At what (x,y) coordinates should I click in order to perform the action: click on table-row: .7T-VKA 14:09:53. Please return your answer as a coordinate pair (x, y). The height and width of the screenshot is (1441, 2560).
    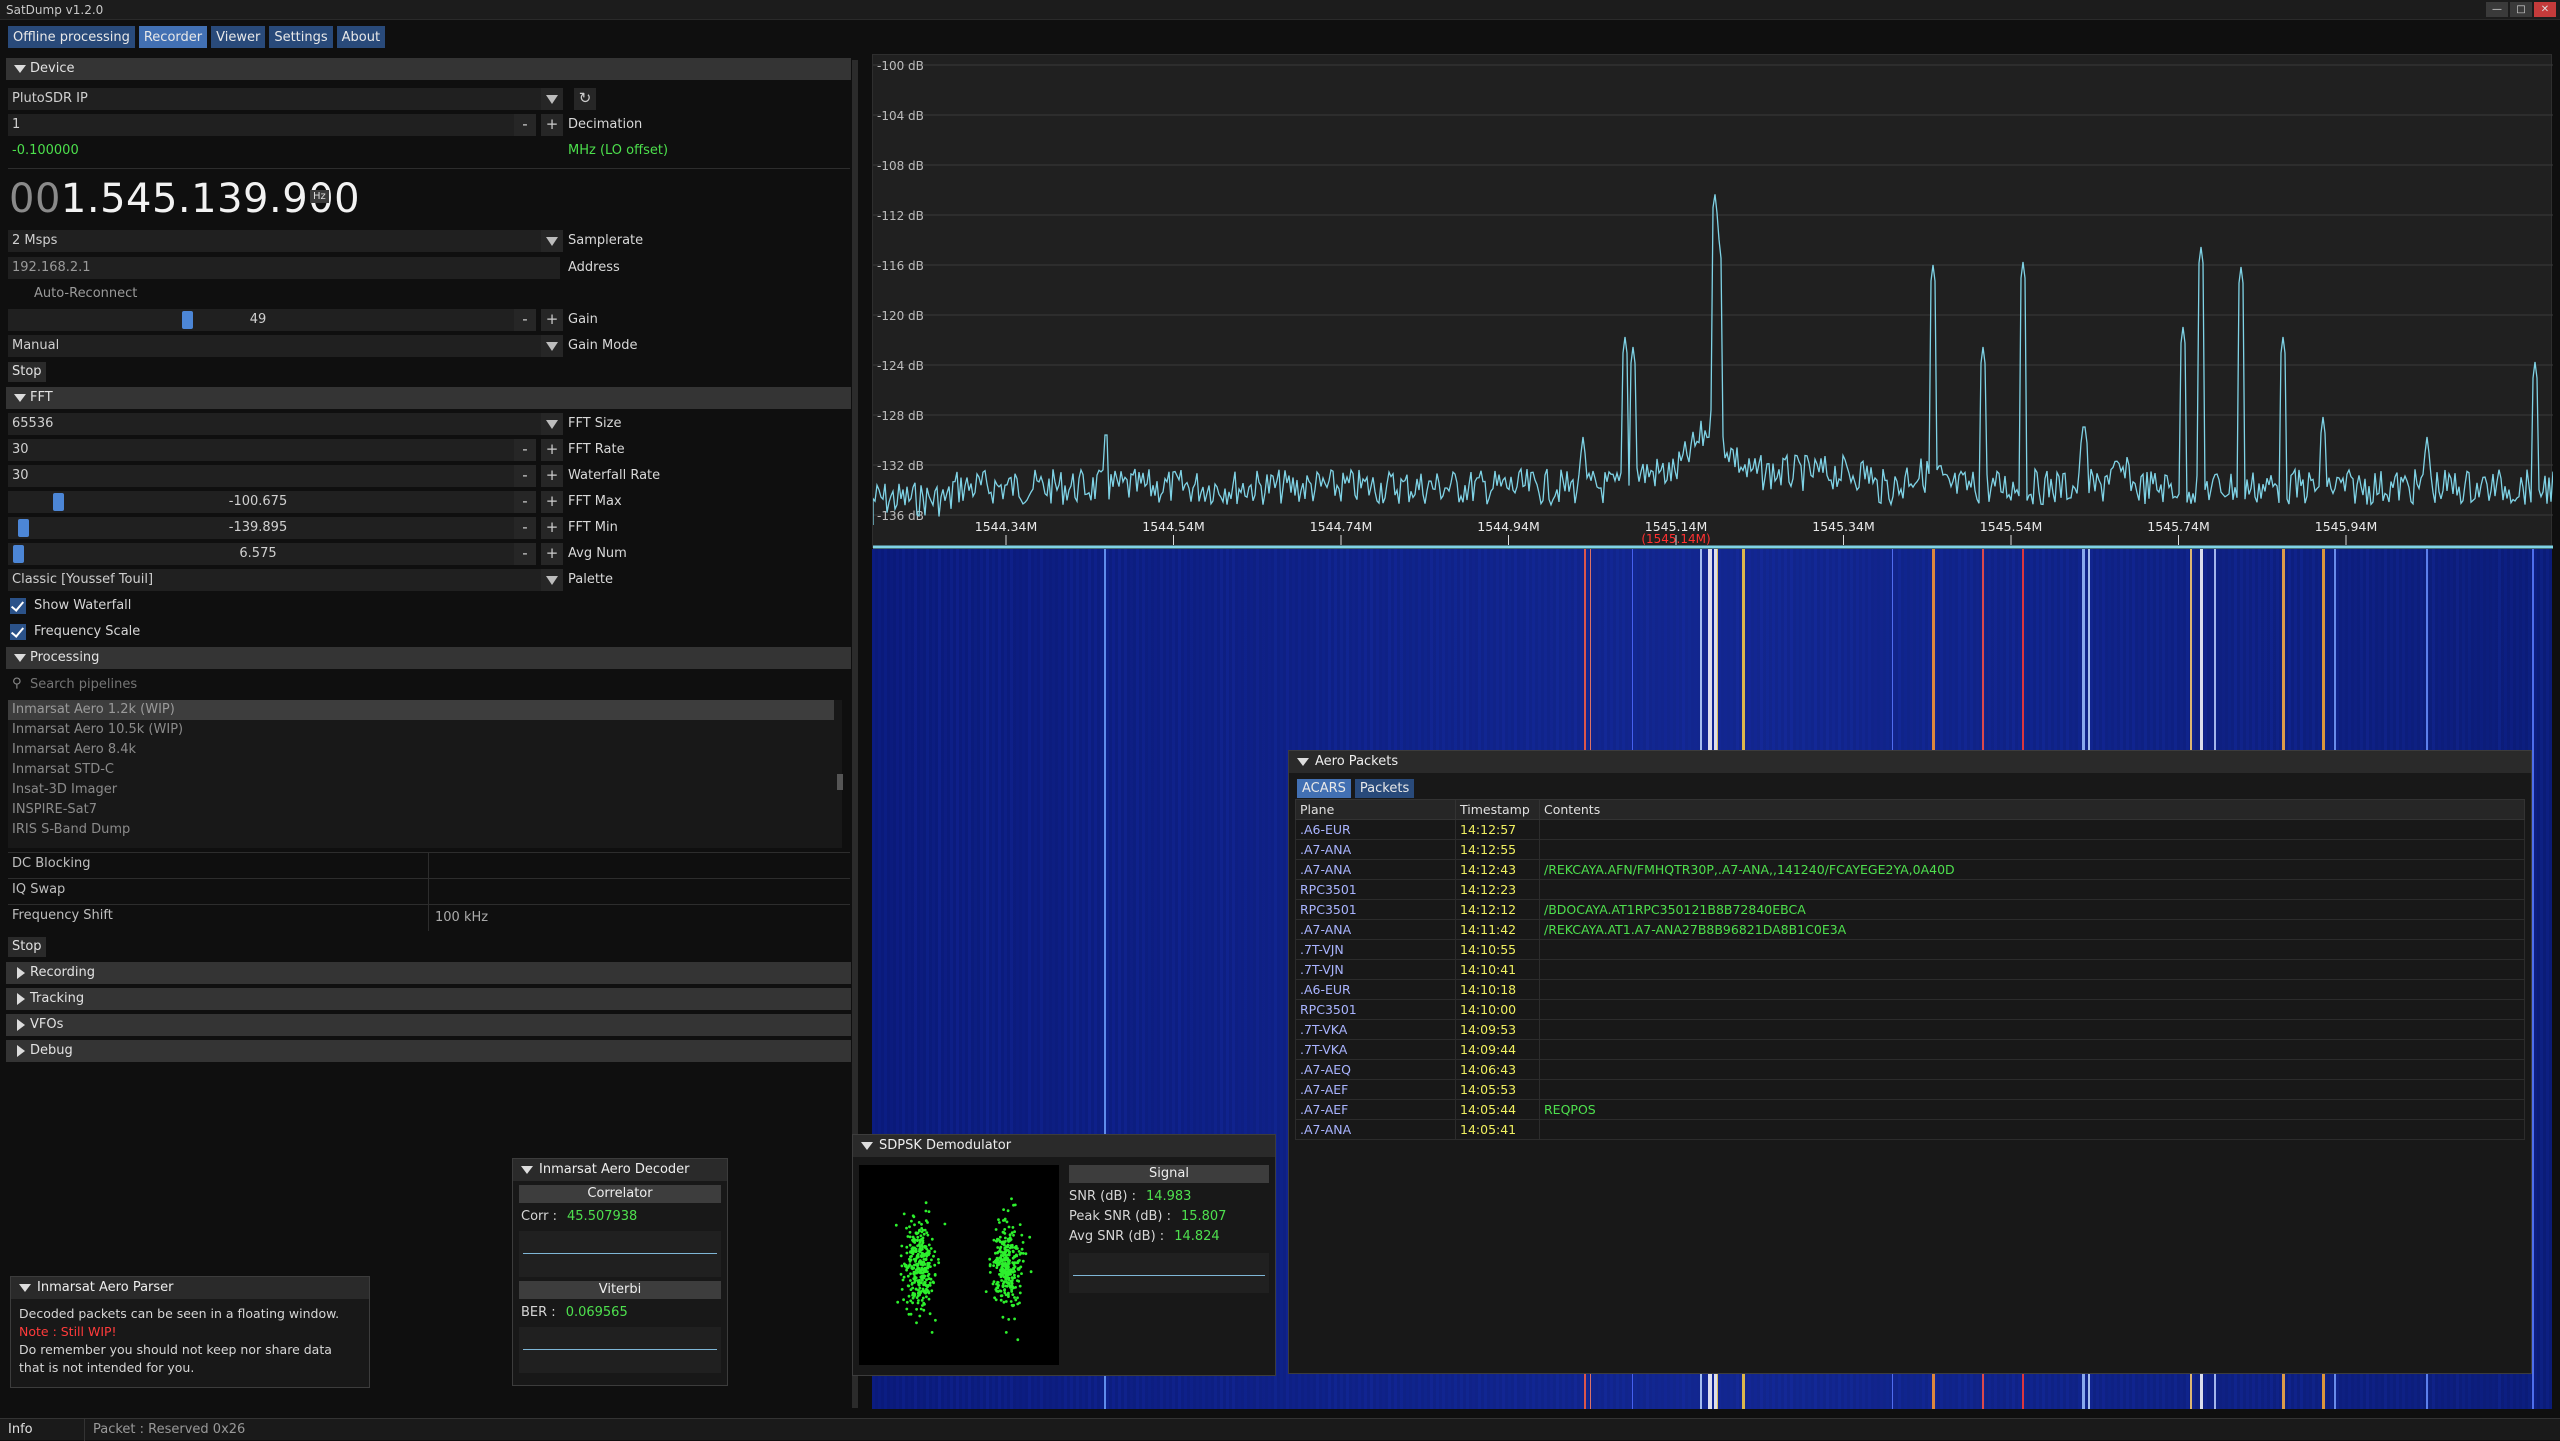
    Looking at the image, I should click on (1910, 1029).